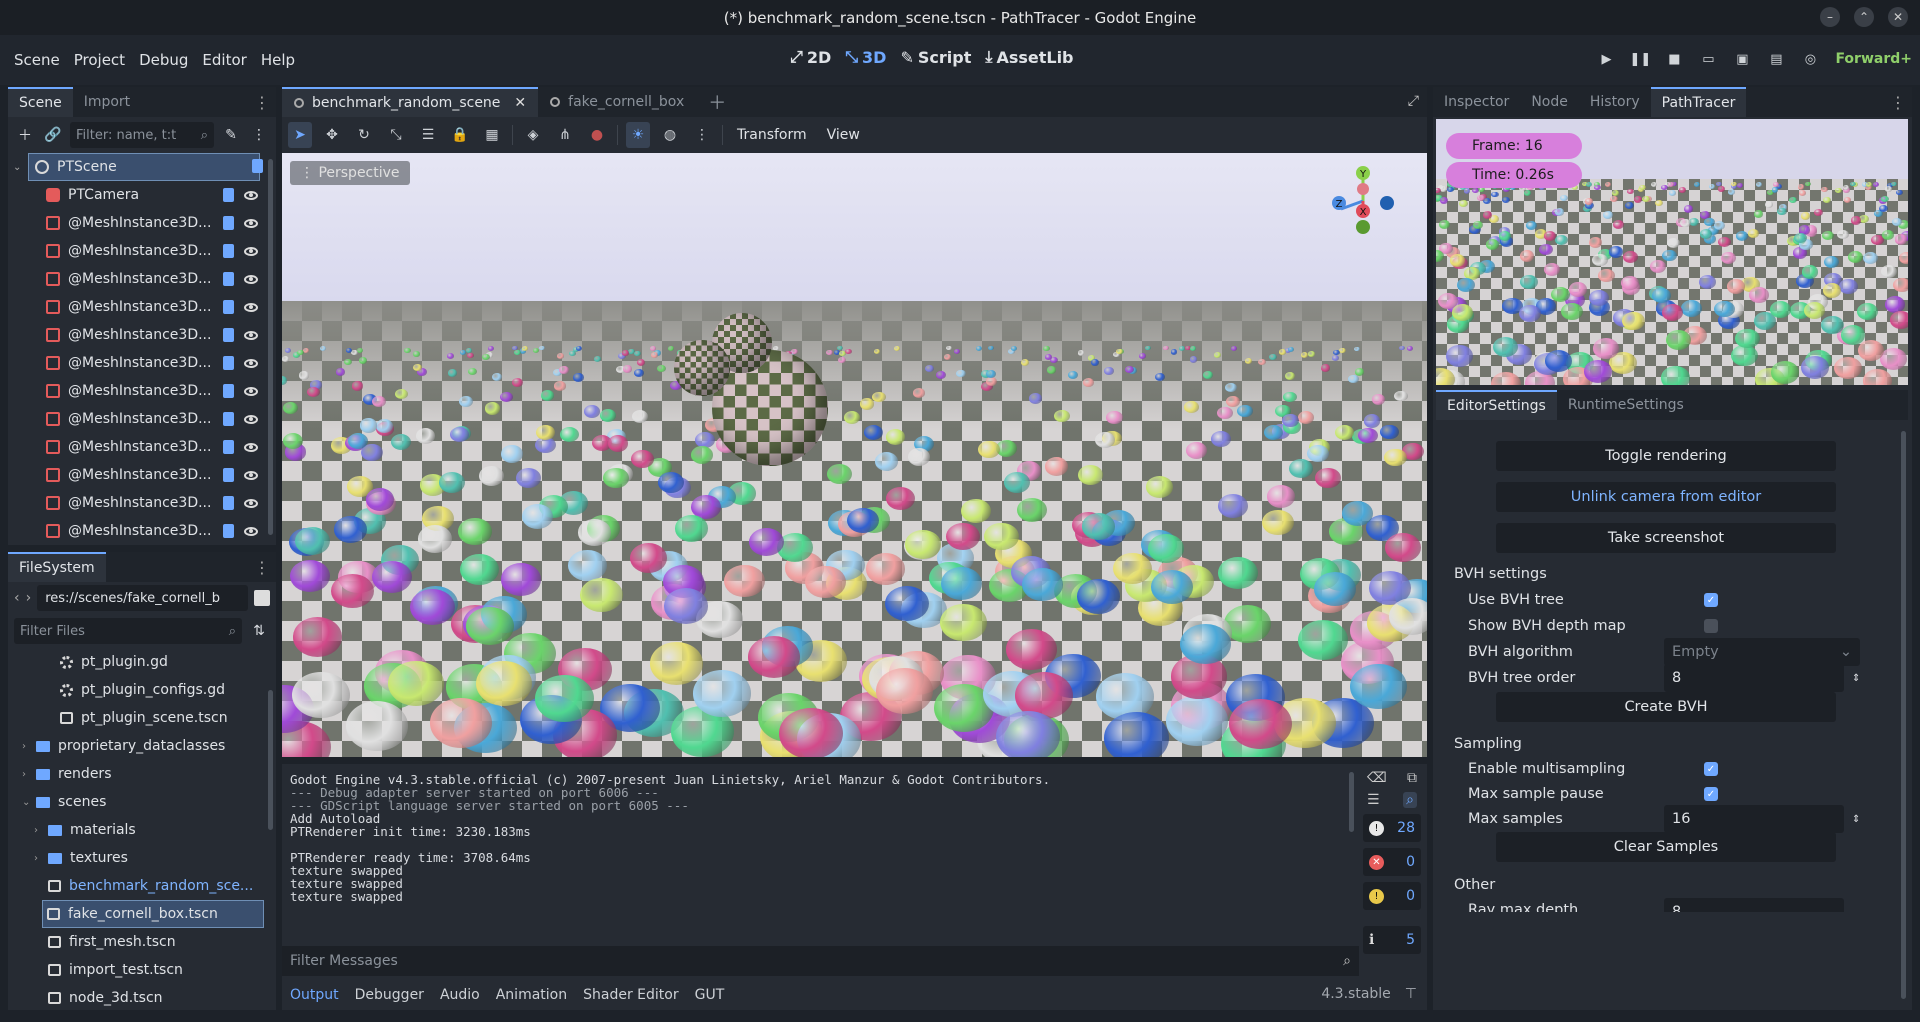 The width and height of the screenshot is (1920, 1022). Describe the element at coordinates (865, 57) in the screenshot. I see `workspace-3d: ⤡ 3D` at that location.